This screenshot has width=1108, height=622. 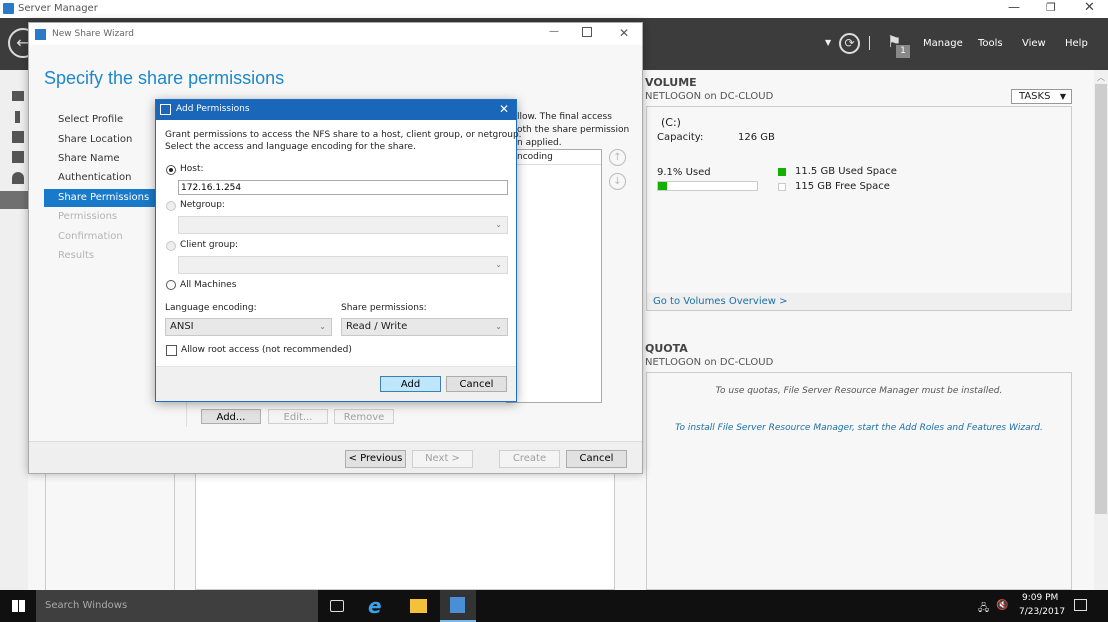 I want to click on netgroup-select: ⌄, so click(x=343, y=225).